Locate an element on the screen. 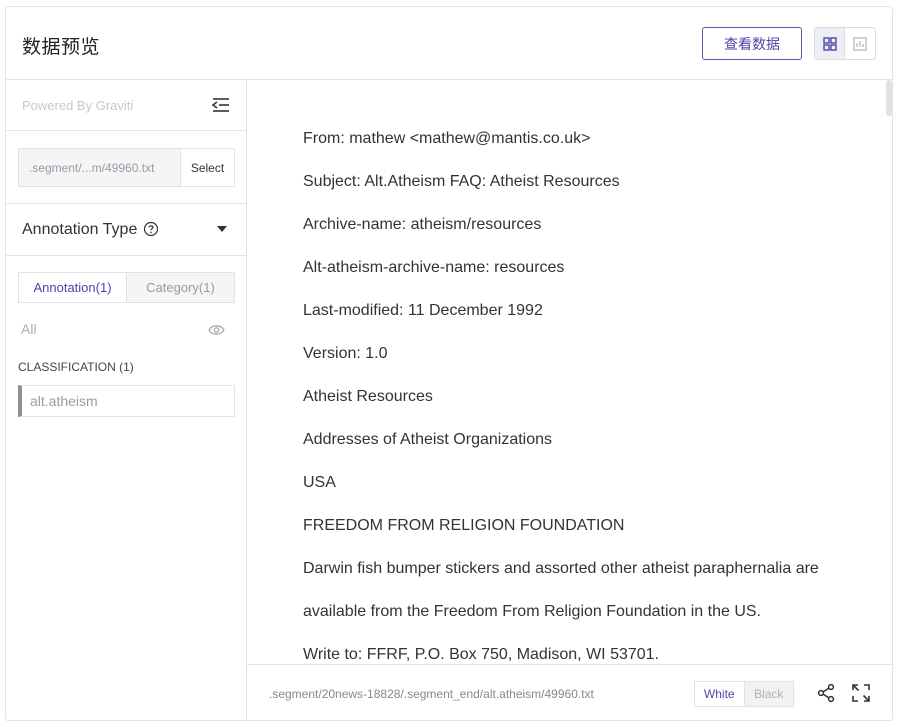 Image resolution: width=898 pixels, height=727 pixels. chart-view-toggle is located at coordinates (860, 43).